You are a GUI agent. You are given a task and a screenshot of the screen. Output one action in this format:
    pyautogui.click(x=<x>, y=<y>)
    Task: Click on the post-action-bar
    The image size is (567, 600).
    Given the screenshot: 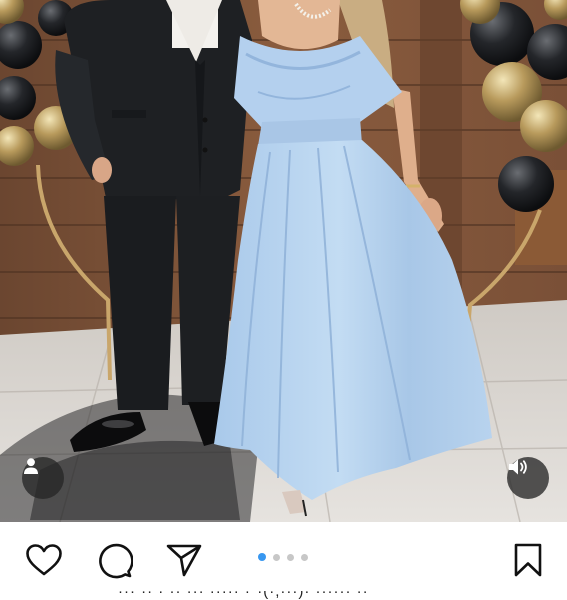 What is the action you would take?
    pyautogui.click(x=283, y=557)
    